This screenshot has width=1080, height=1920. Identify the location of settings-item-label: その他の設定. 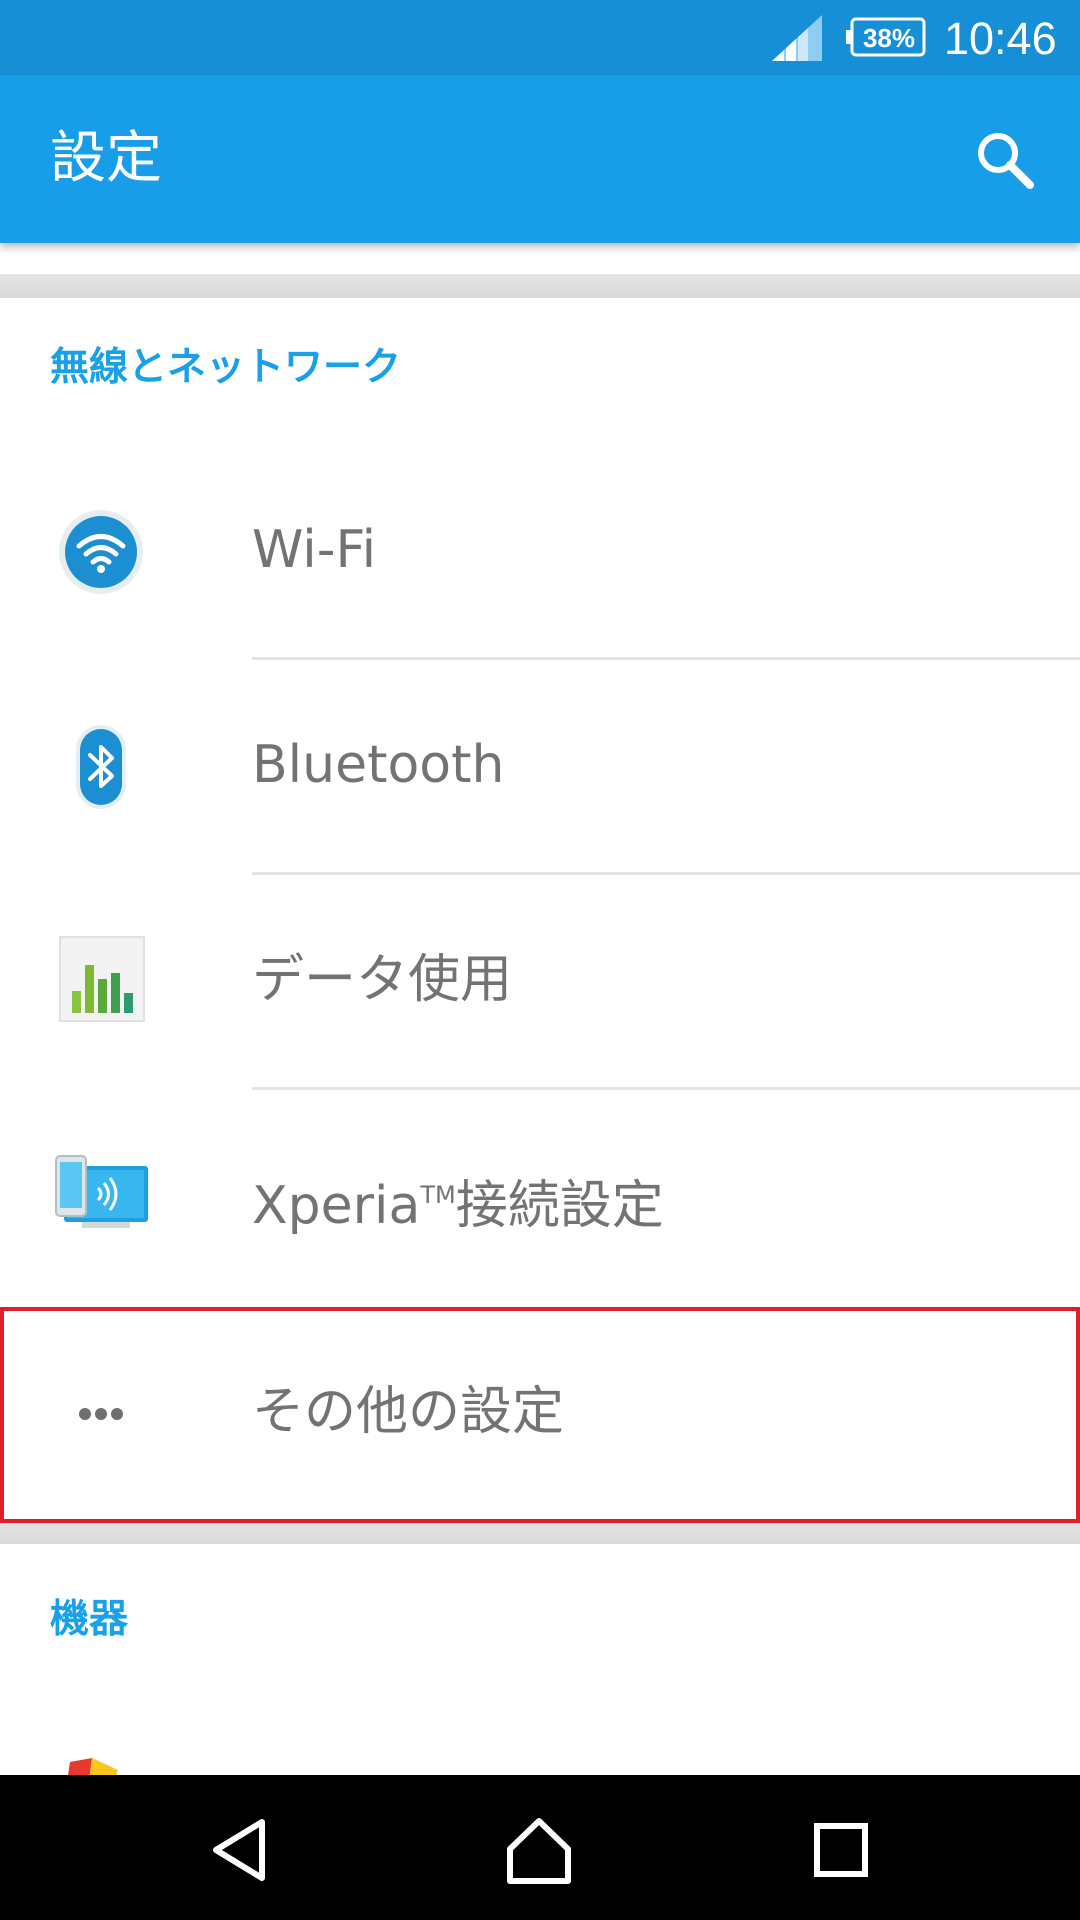
(408, 1412).